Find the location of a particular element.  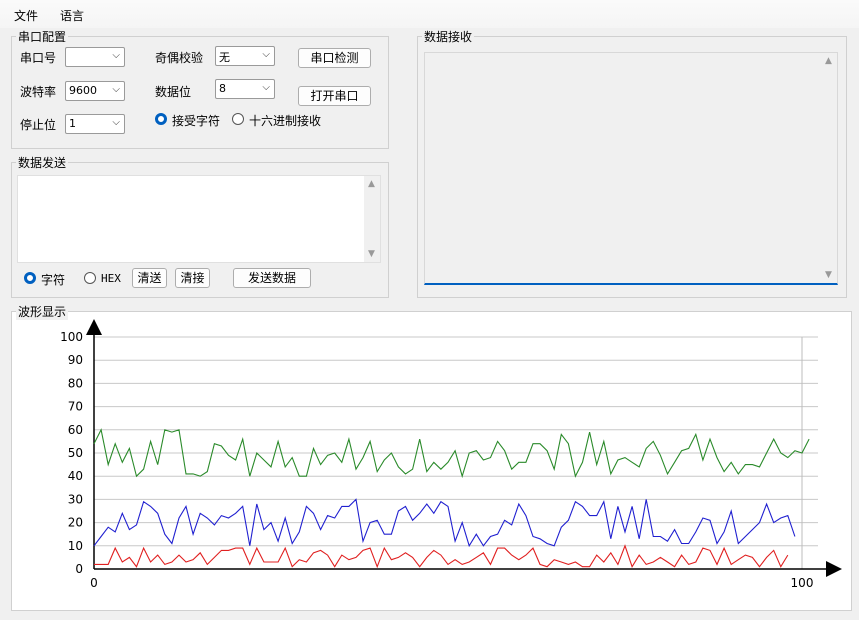

y-tick-label: 30 is located at coordinates (75, 499).